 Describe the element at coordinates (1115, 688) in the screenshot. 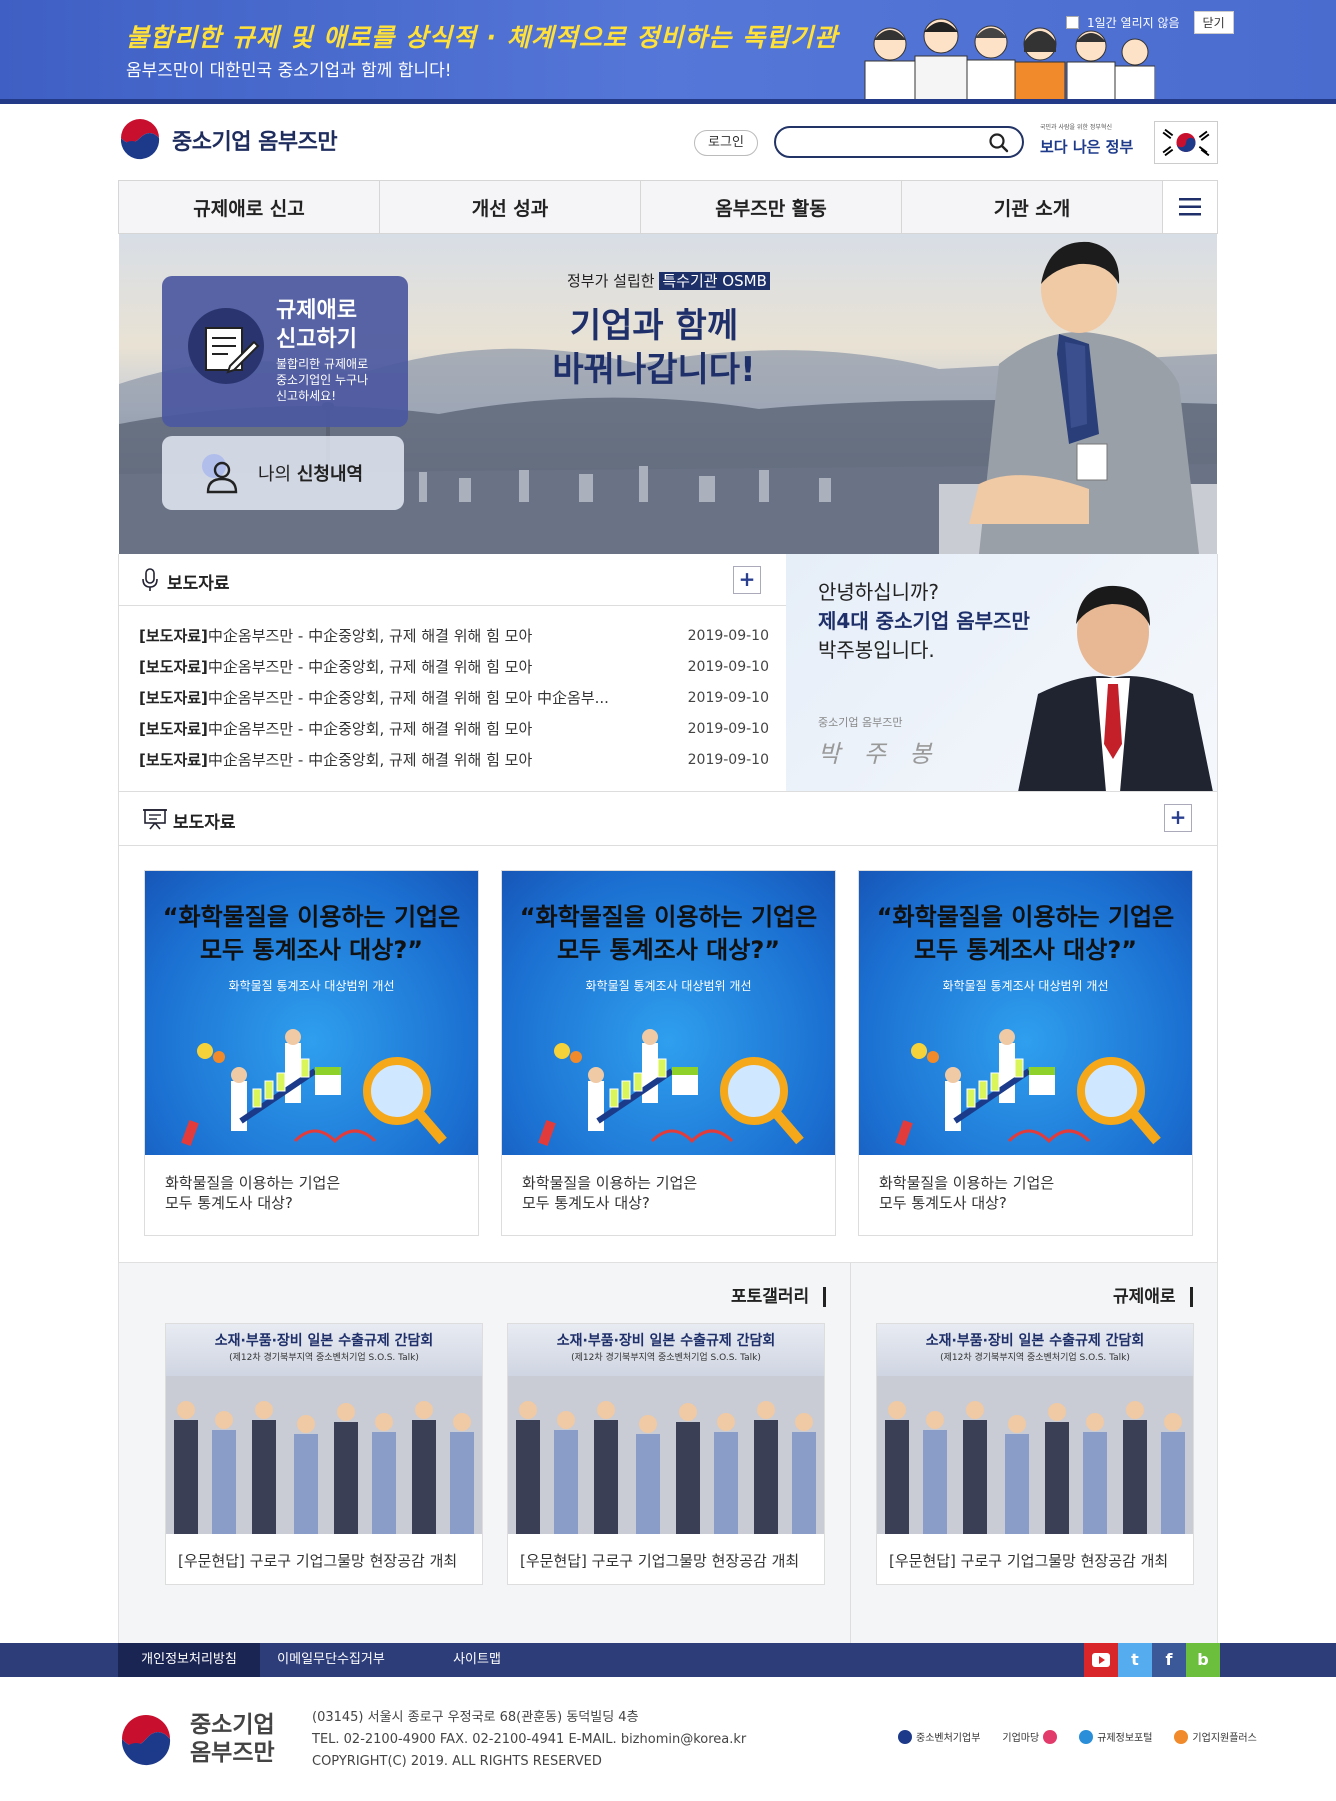

I see `ombudsman-portrait` at that location.